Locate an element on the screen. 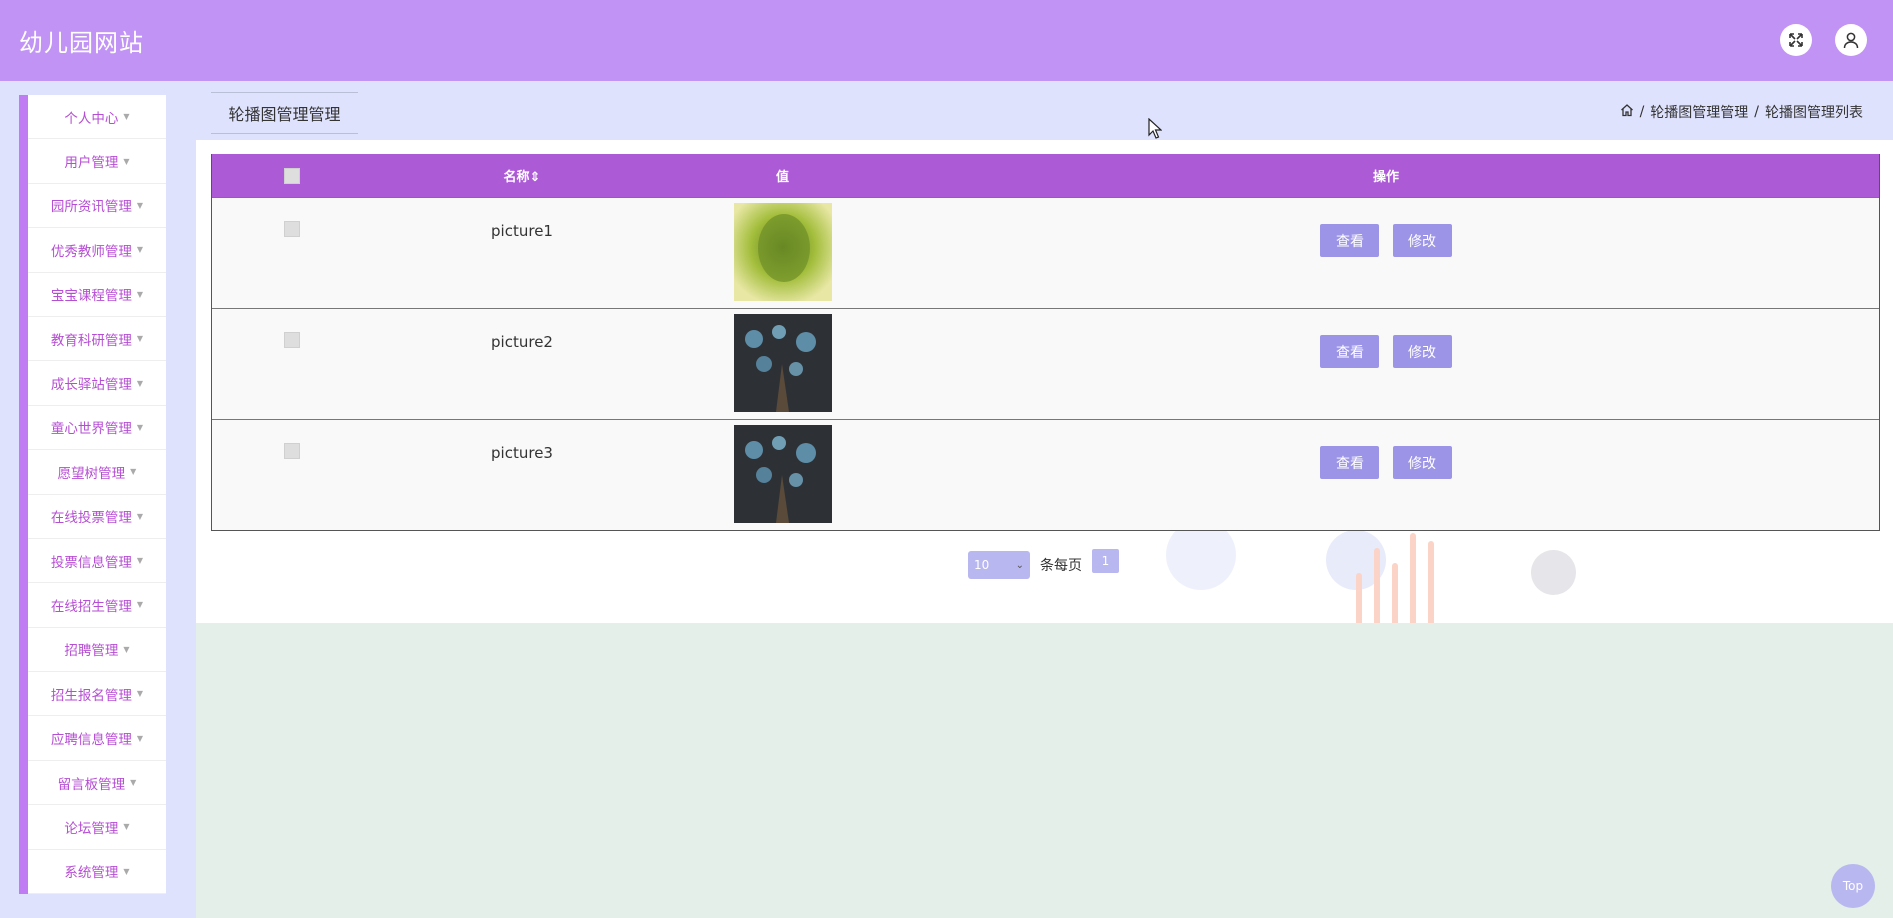 The width and height of the screenshot is (1893, 918). page-number-button: 1 is located at coordinates (1105, 561).